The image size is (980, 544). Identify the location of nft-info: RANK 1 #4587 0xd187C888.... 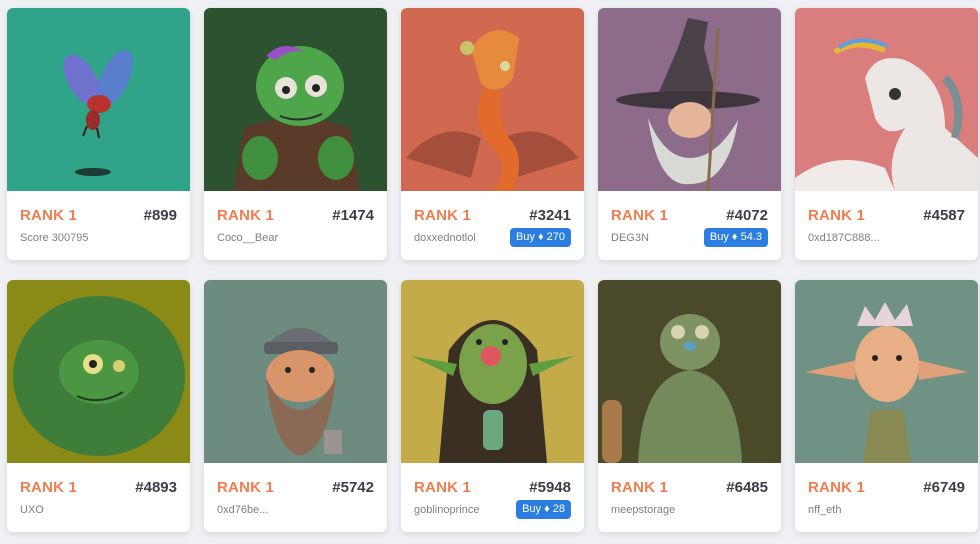
(886, 225).